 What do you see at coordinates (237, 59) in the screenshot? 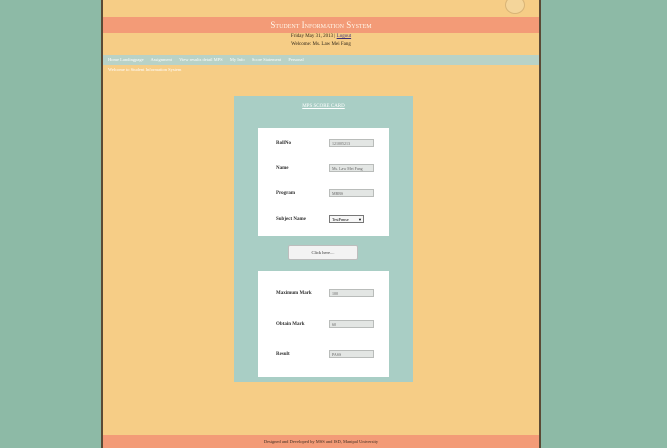
I see `nav-item-myinfo: My Info` at bounding box center [237, 59].